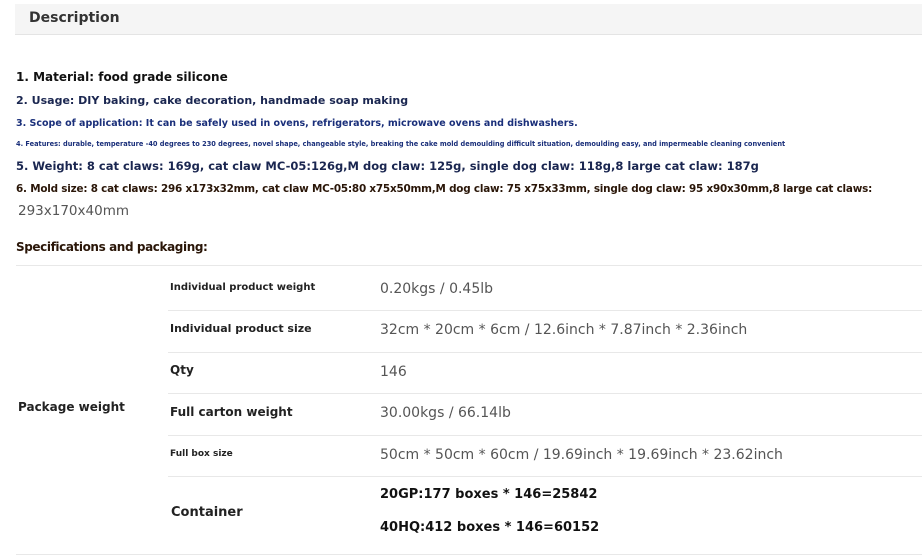  Describe the element at coordinates (201, 454) in the screenshot. I see `spec-label-box-size: Full box size` at that location.